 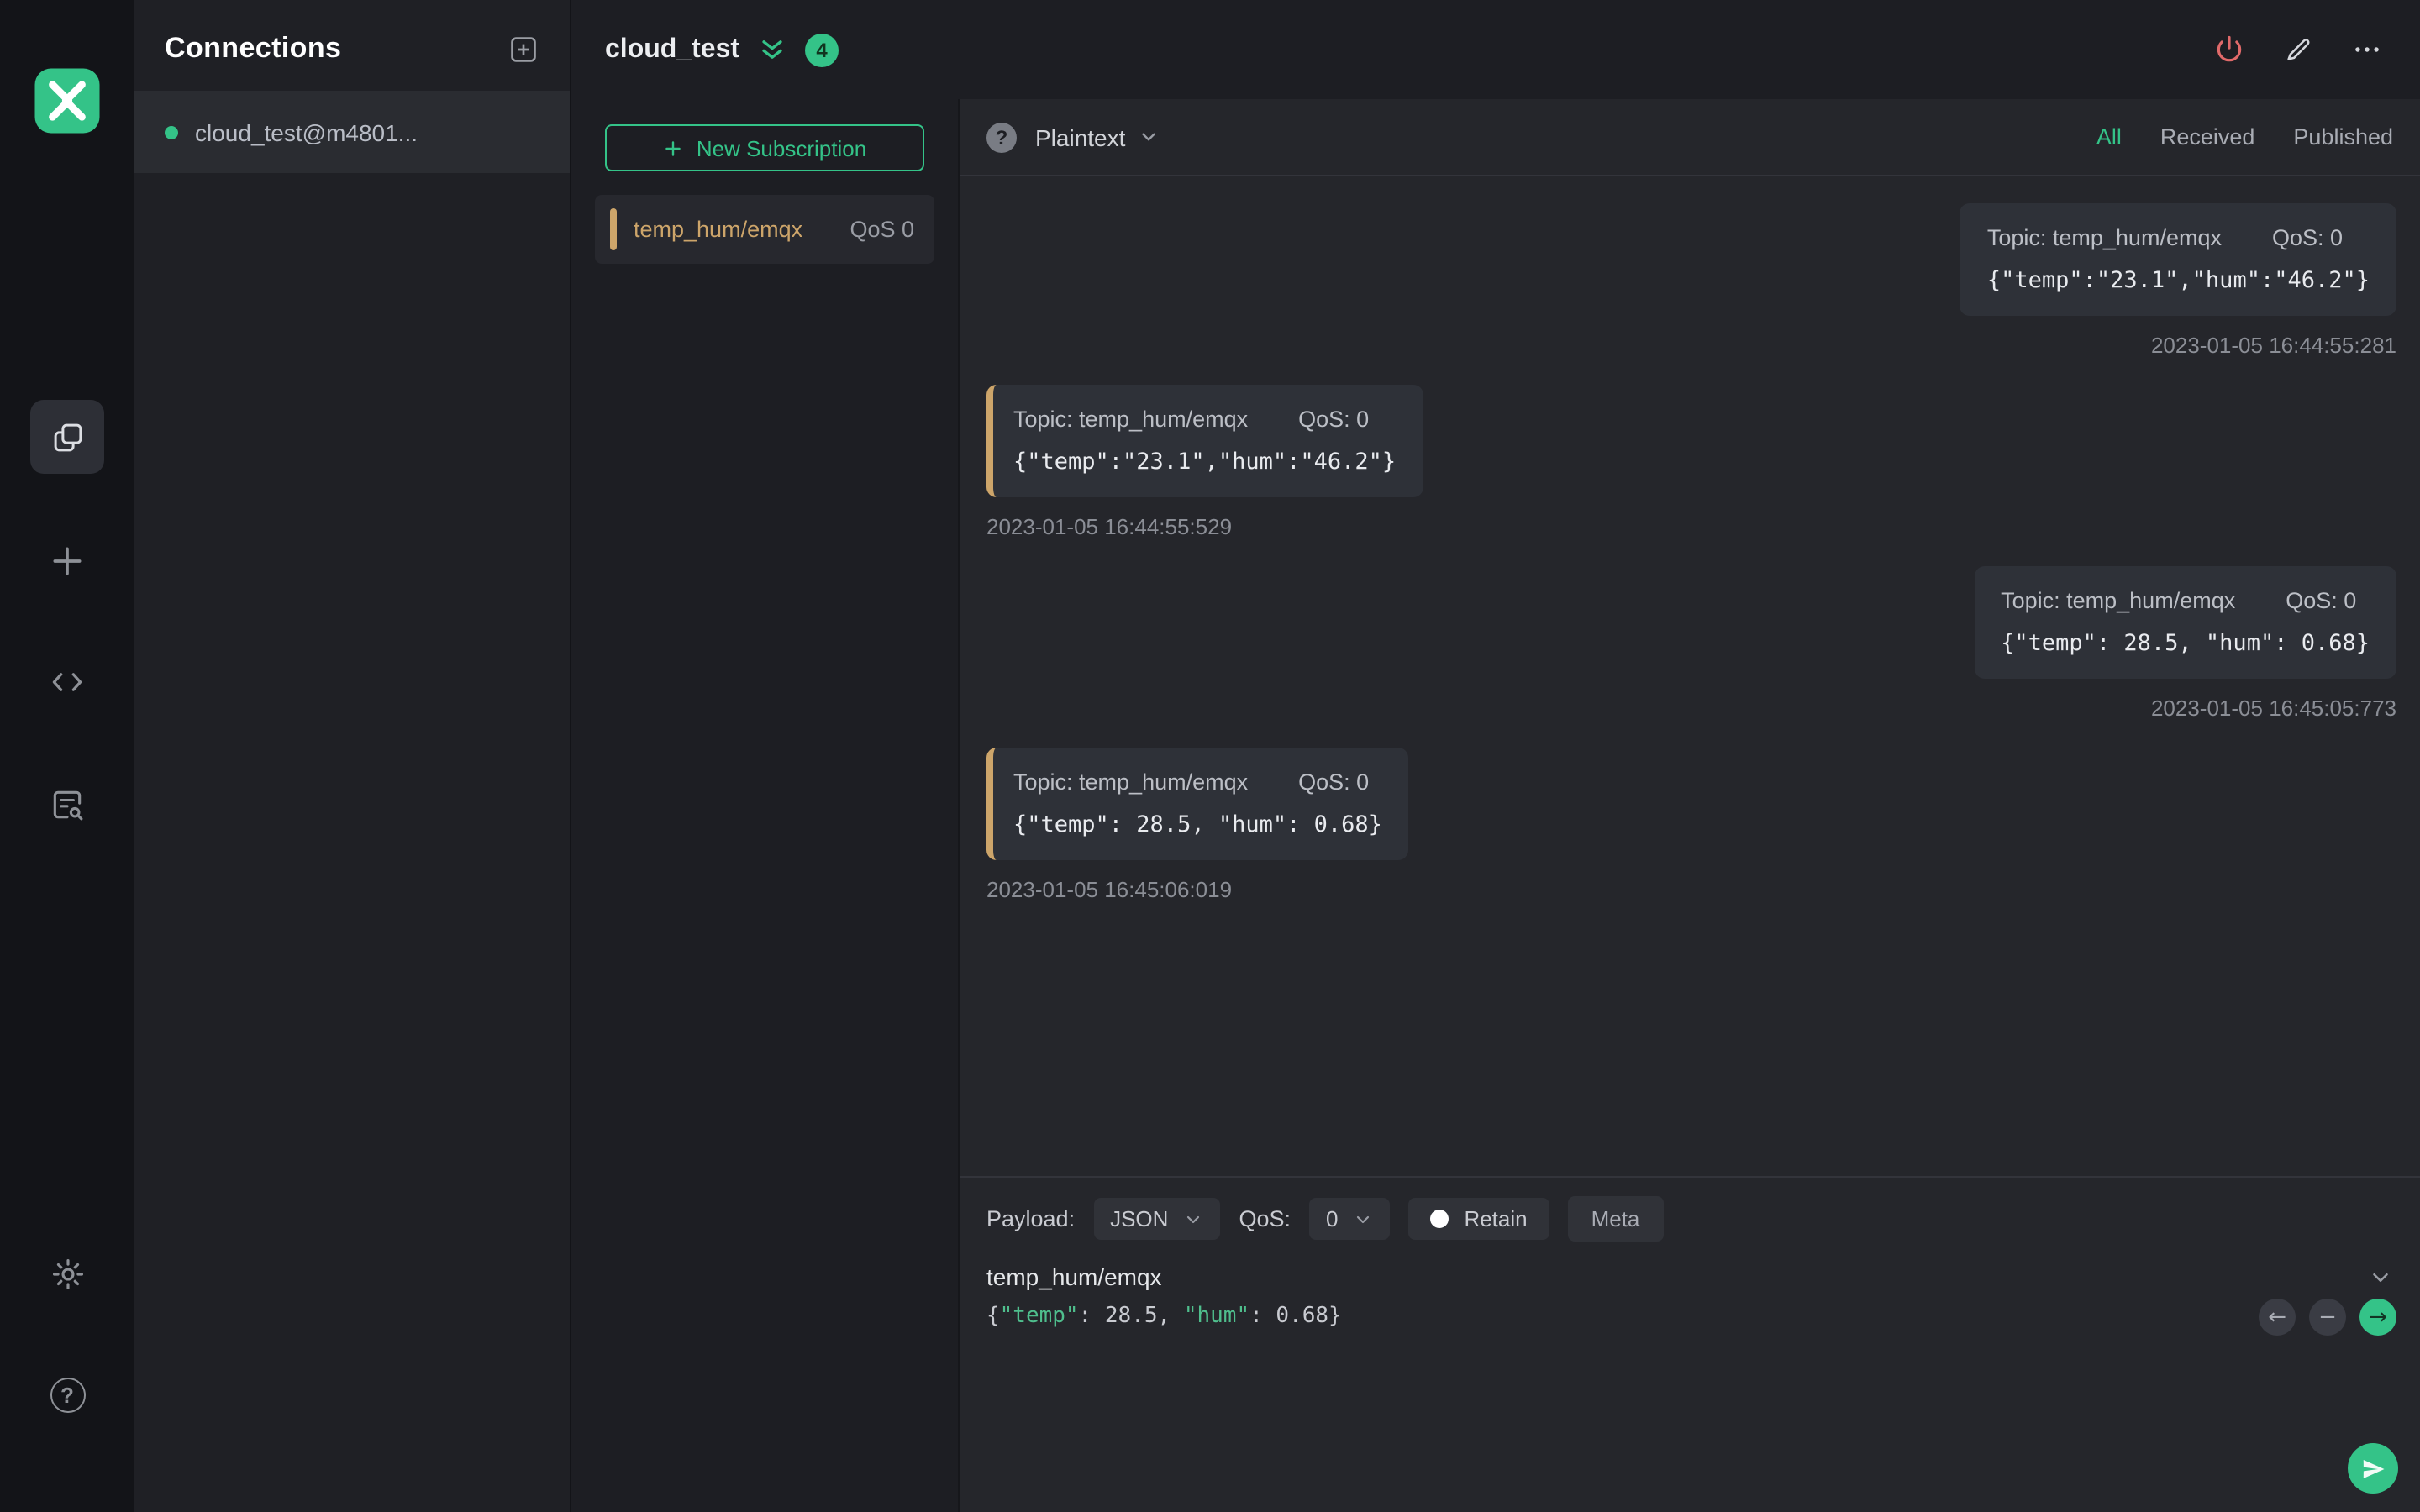 What do you see at coordinates (1109, 526) in the screenshot?
I see `message-timestamp: 2023-01-05 16:44:55:529` at bounding box center [1109, 526].